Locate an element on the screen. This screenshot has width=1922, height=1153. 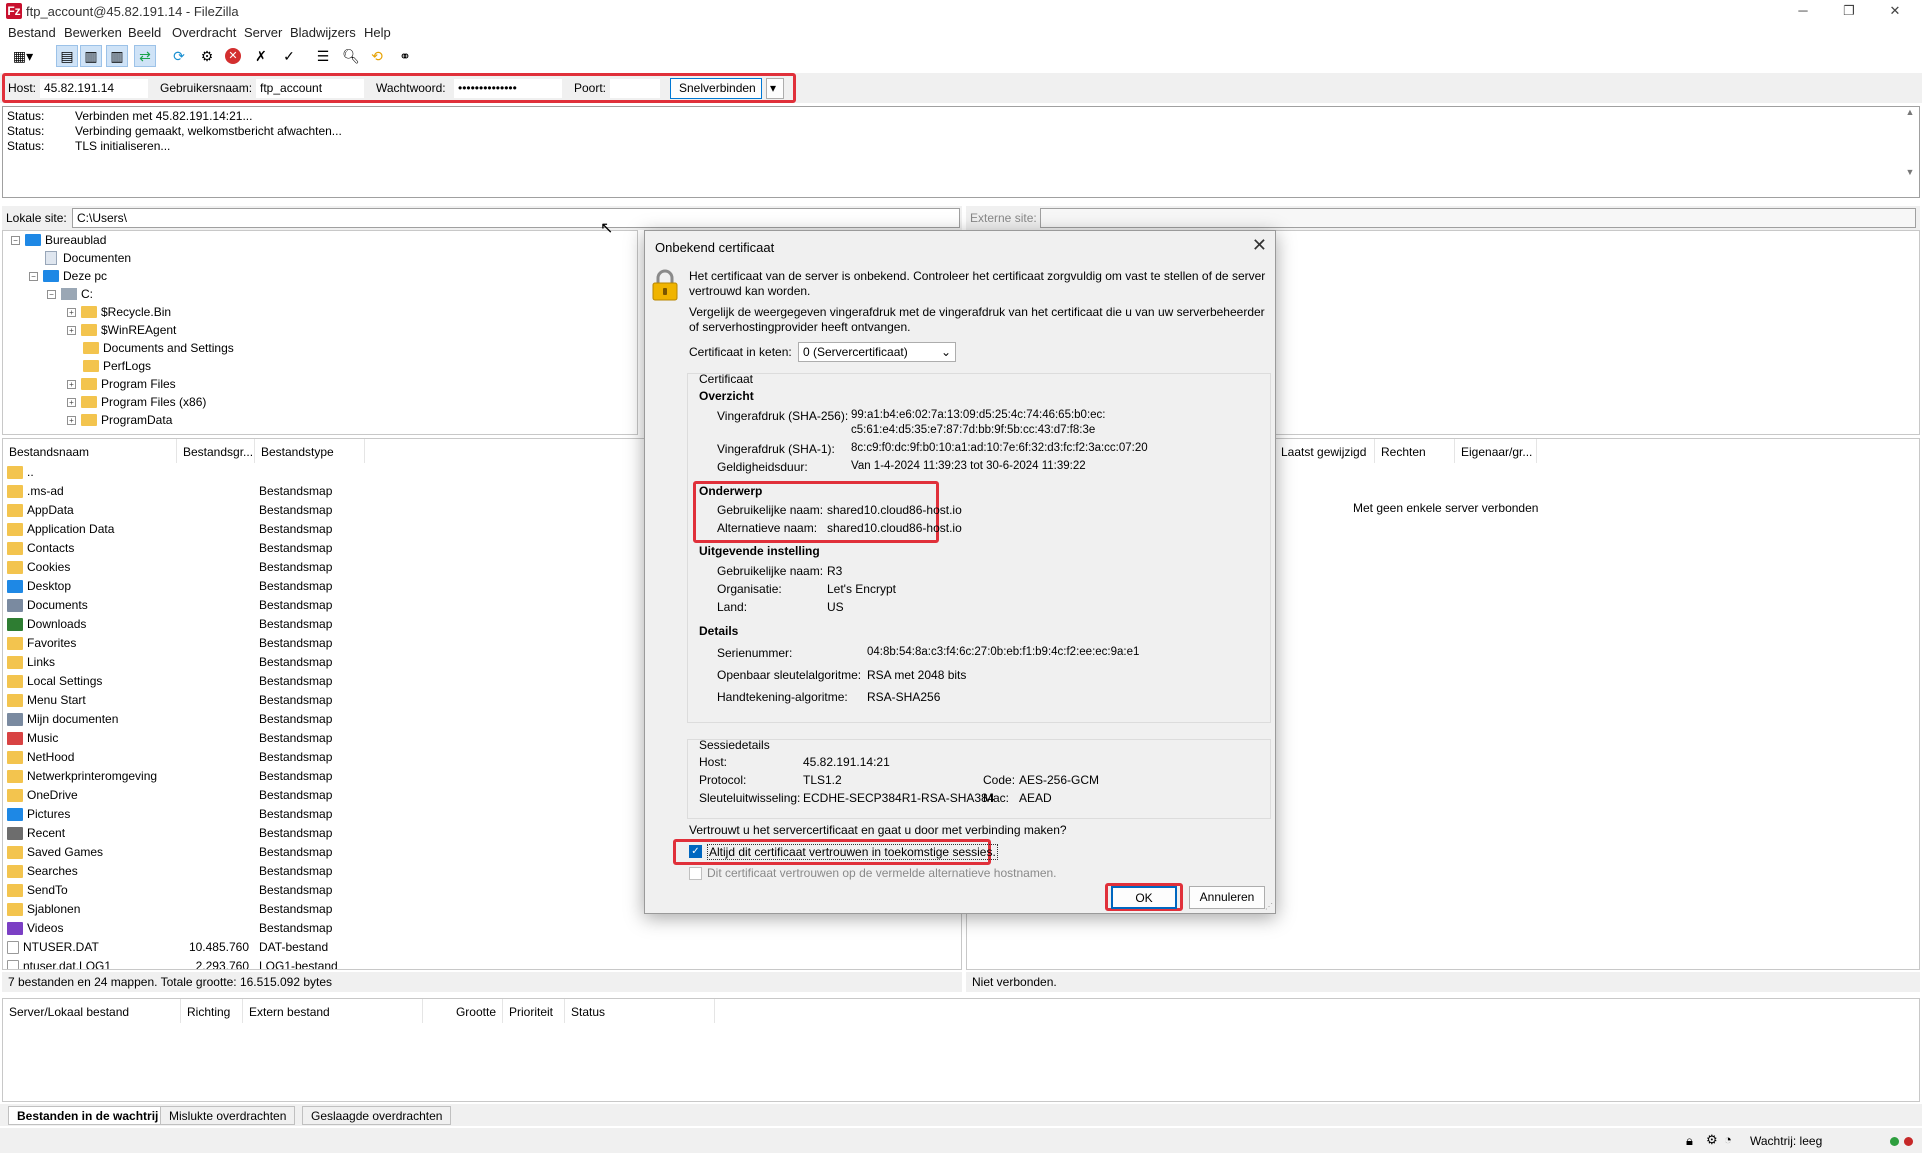
tree-item: + $WinREAgent is located at coordinates (121, 330).